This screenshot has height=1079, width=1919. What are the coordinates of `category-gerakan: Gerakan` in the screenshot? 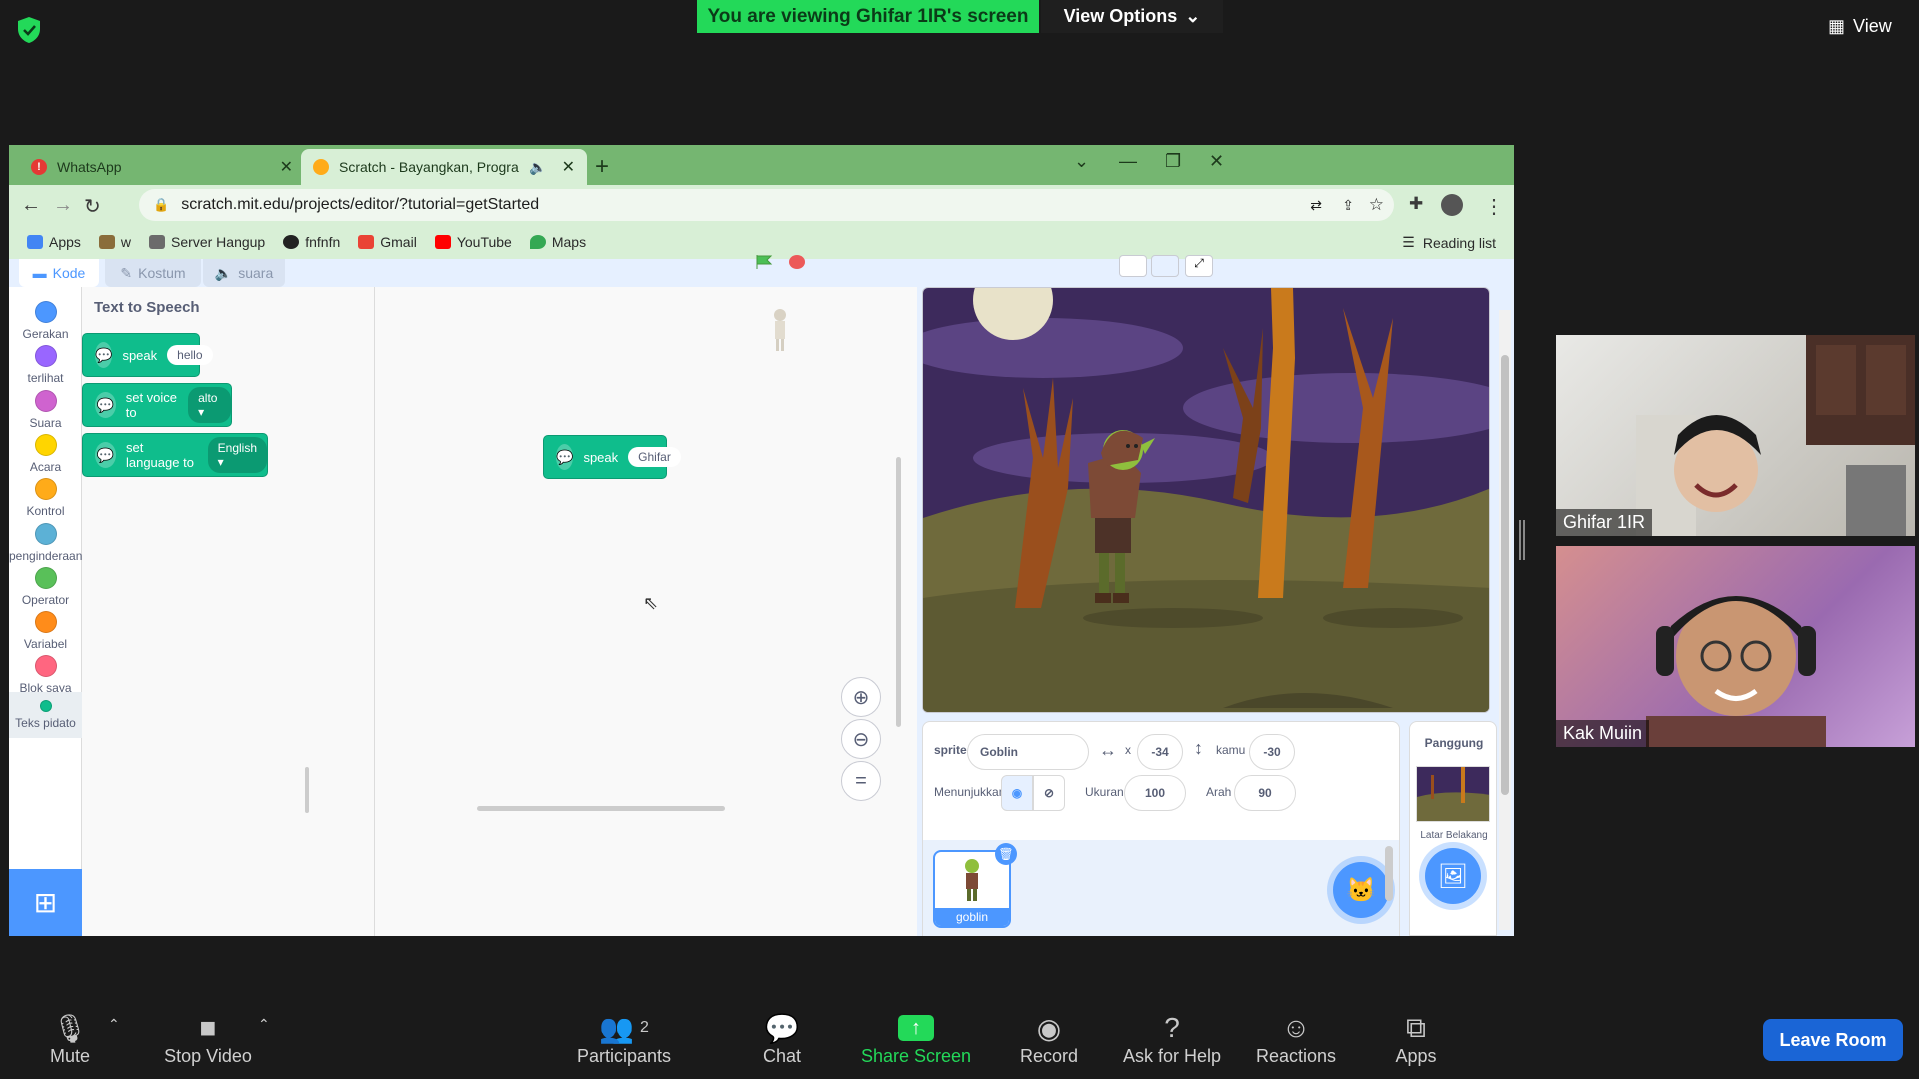 It's located at (45, 321).